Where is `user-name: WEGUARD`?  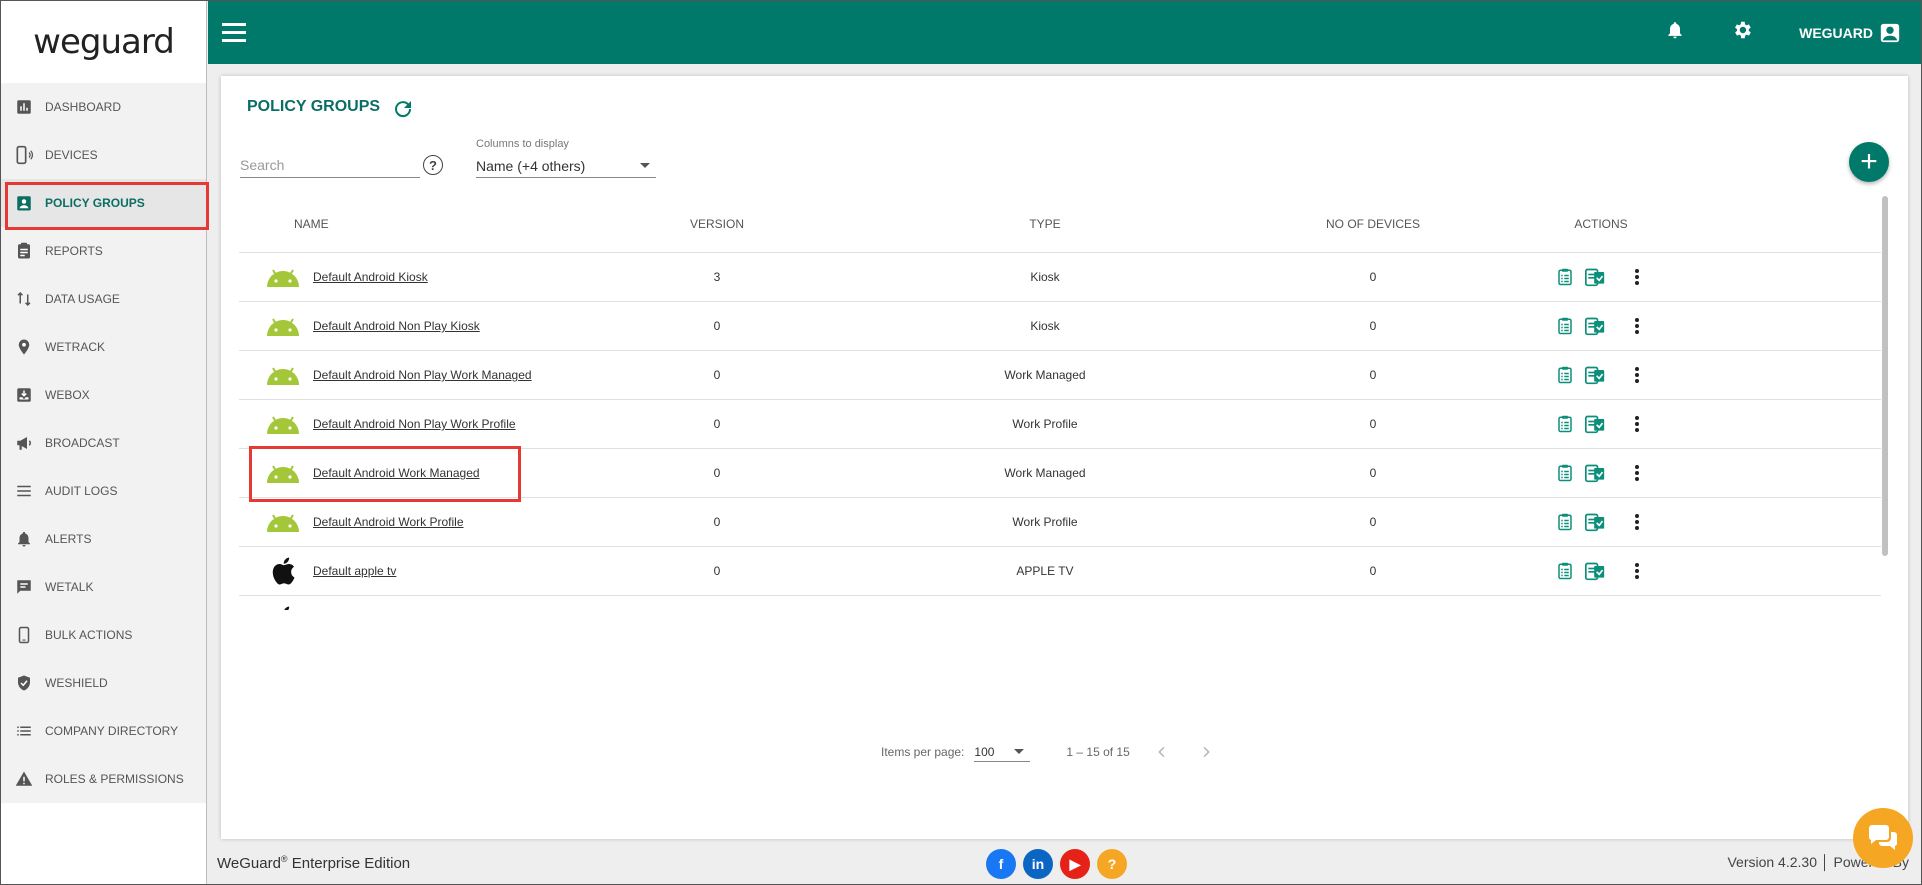 user-name: WEGUARD is located at coordinates (1836, 32).